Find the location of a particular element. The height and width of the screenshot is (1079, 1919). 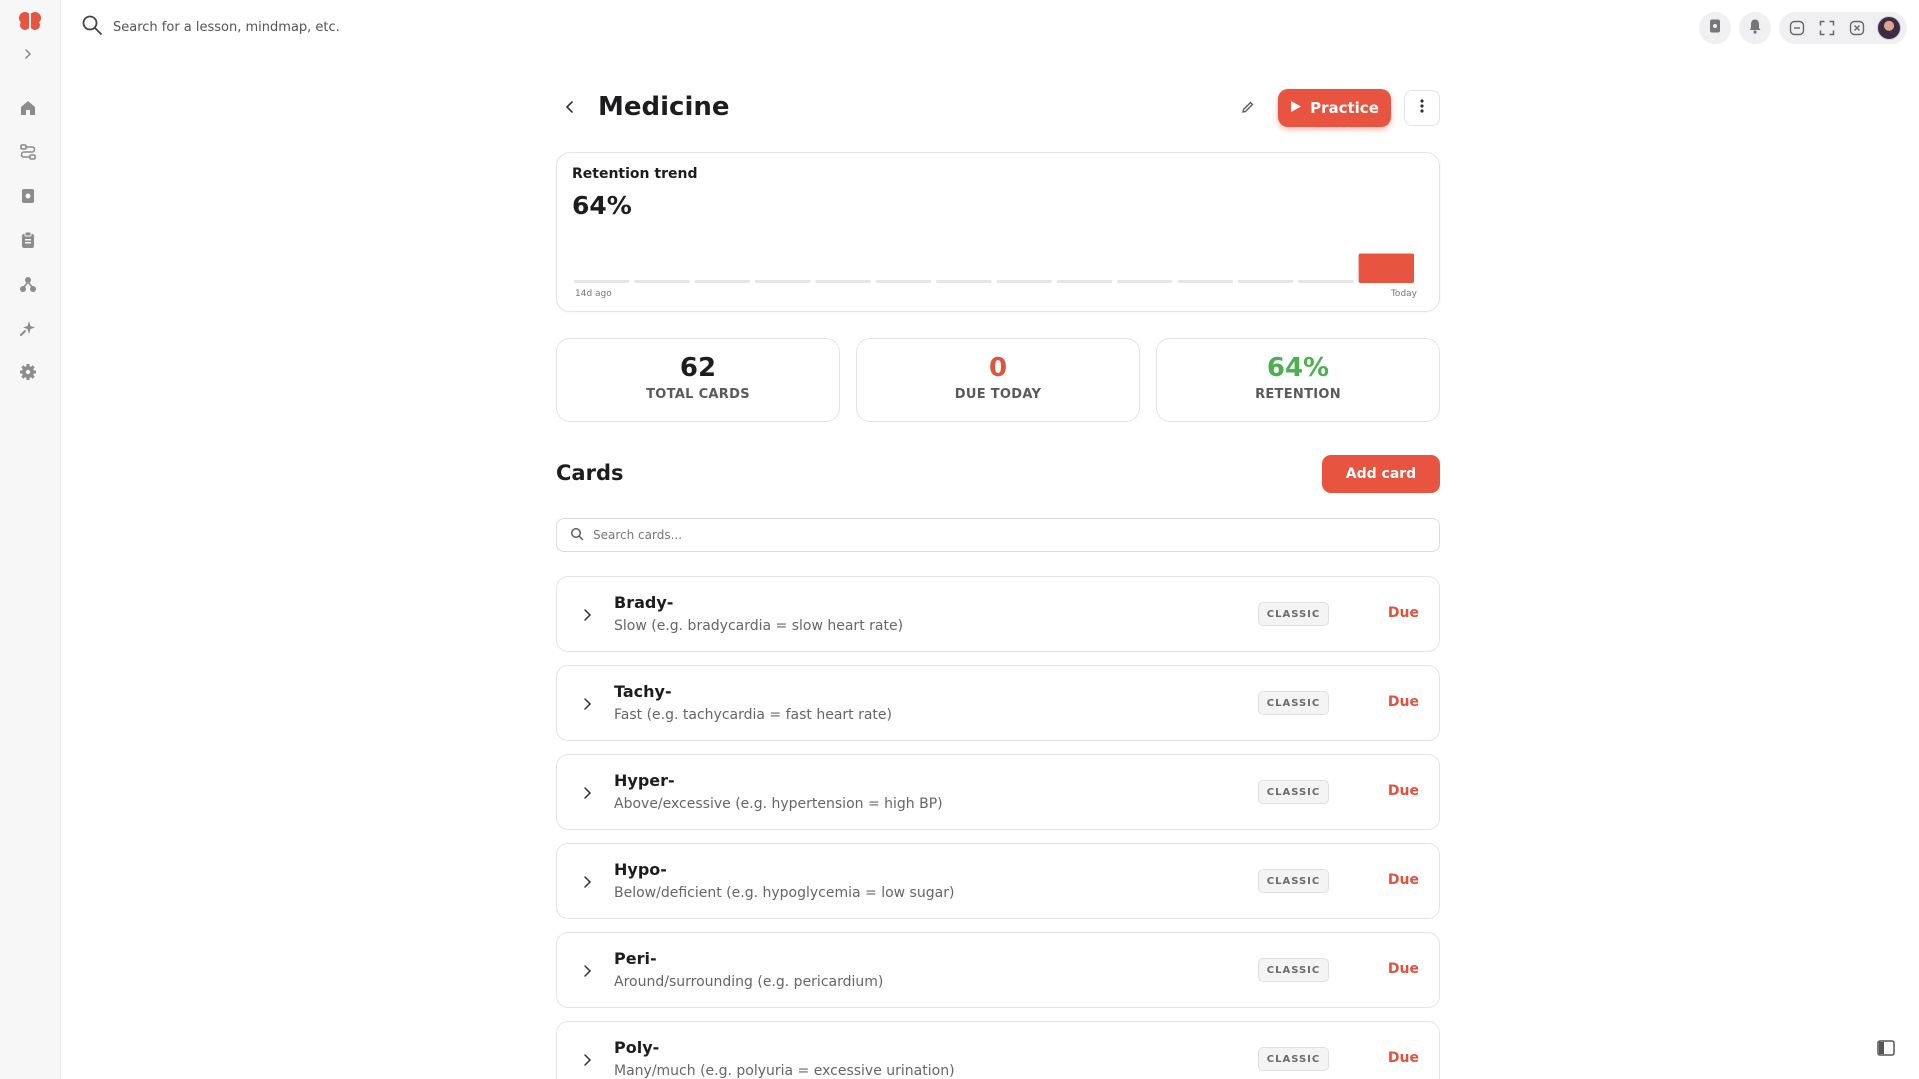

top-bar is located at coordinates (990, 28).